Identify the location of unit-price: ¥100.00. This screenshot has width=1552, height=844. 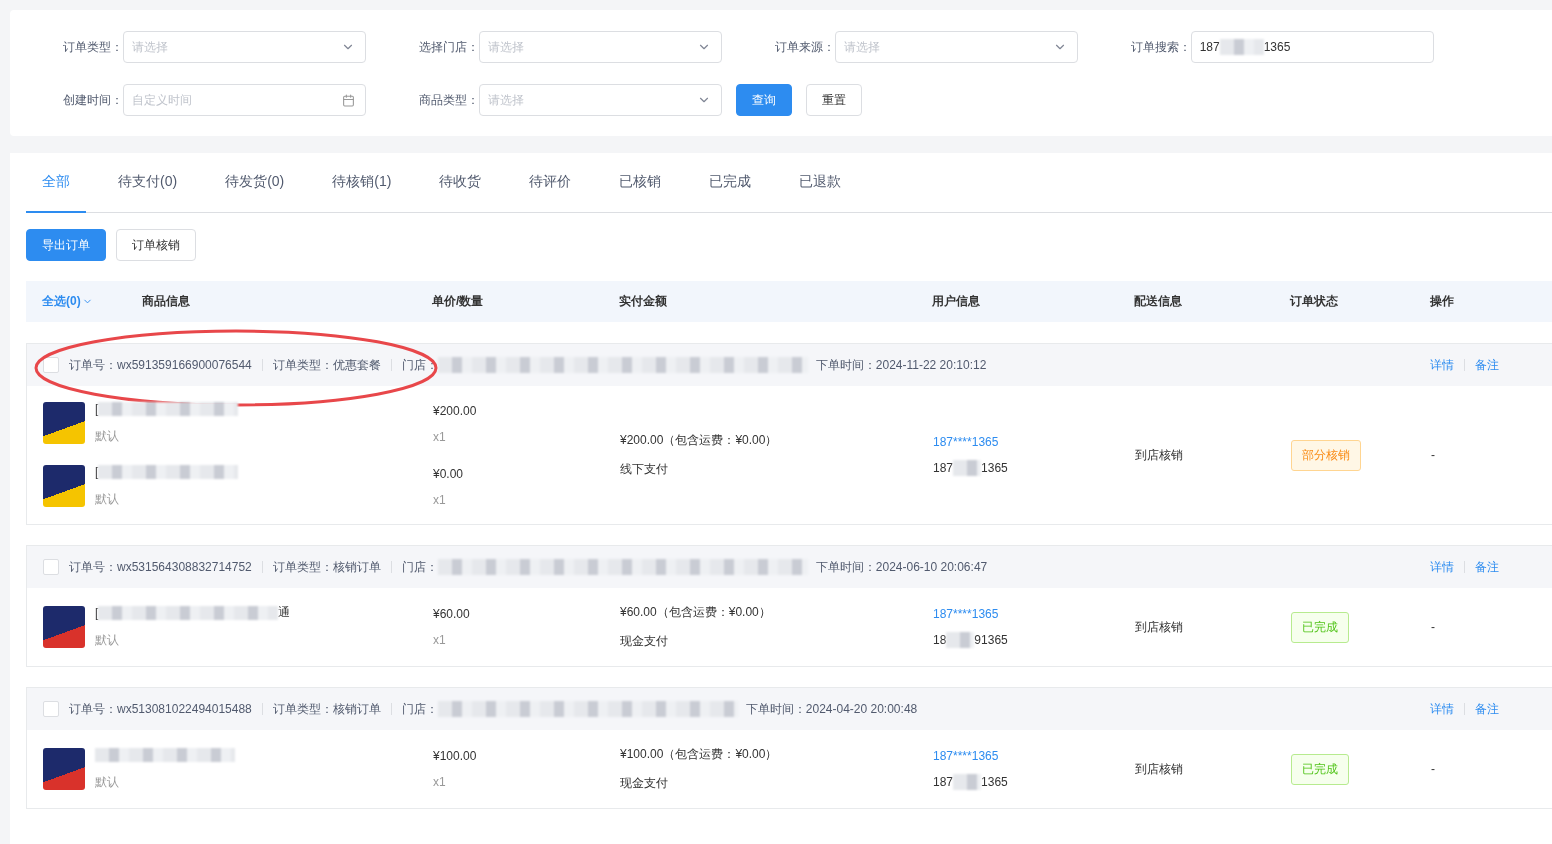
(455, 756).